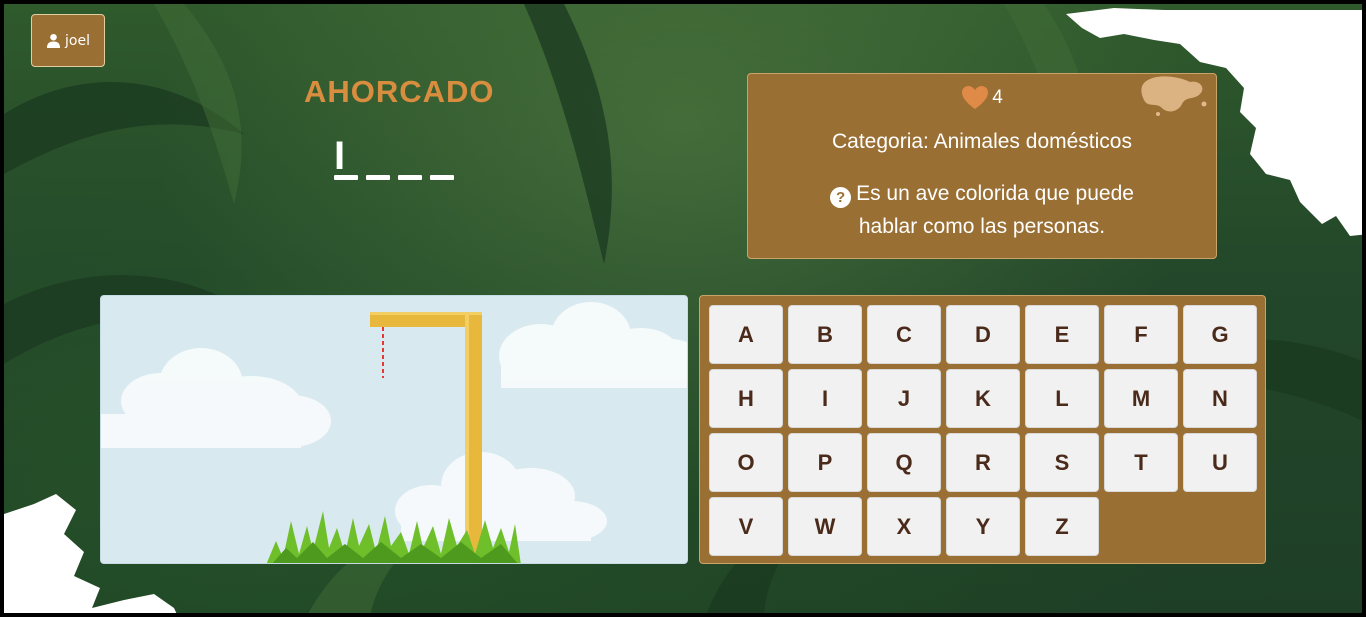 This screenshot has height=617, width=1366. I want to click on question-circle-icon: ?, so click(841, 197).